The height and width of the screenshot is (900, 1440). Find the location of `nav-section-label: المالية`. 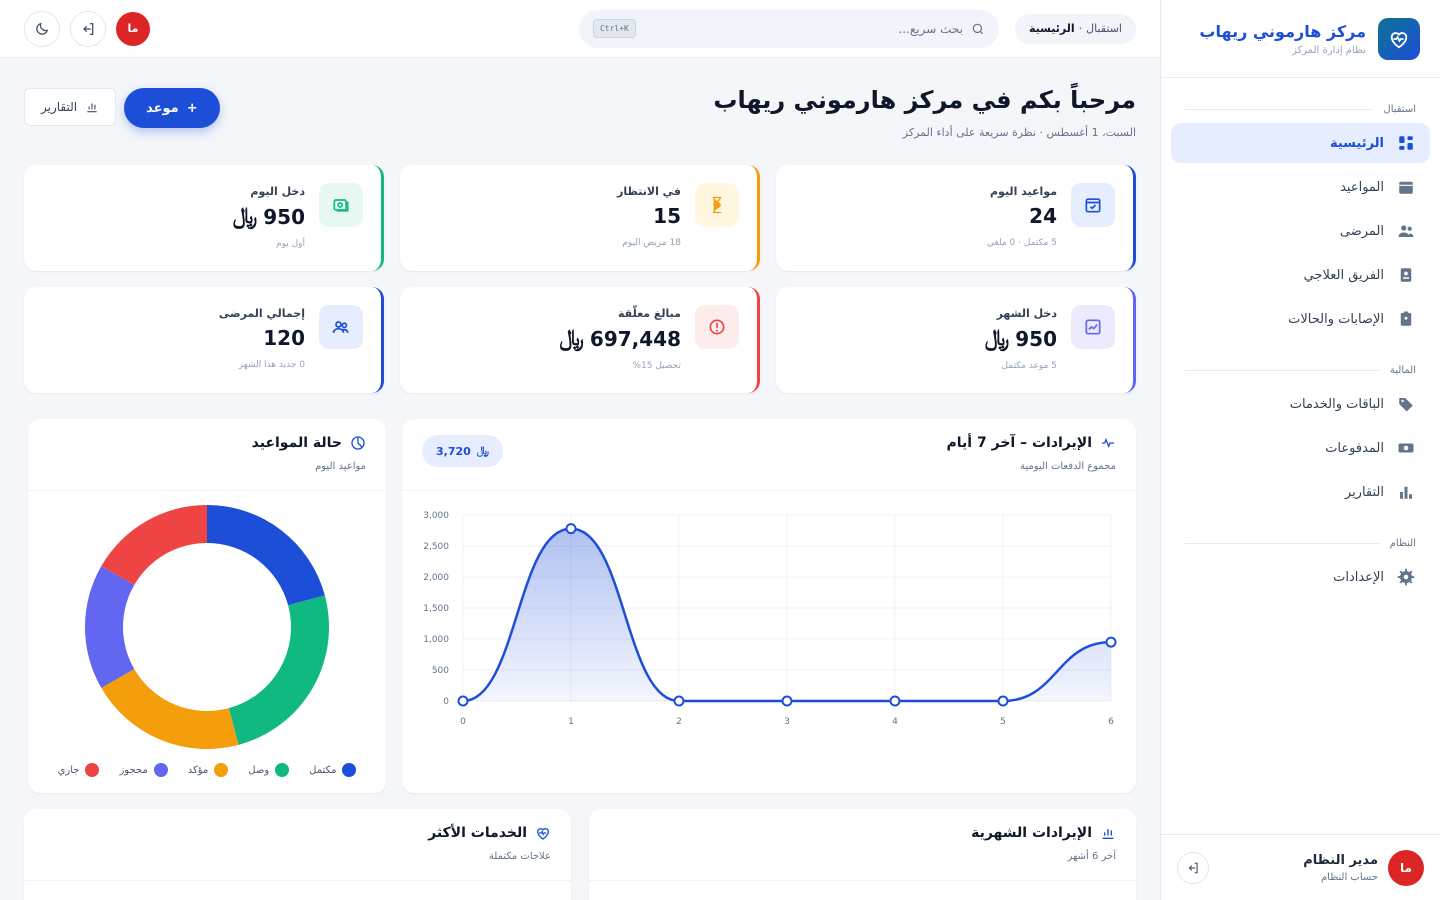

nav-section-label: المالية is located at coordinates (1402, 370).